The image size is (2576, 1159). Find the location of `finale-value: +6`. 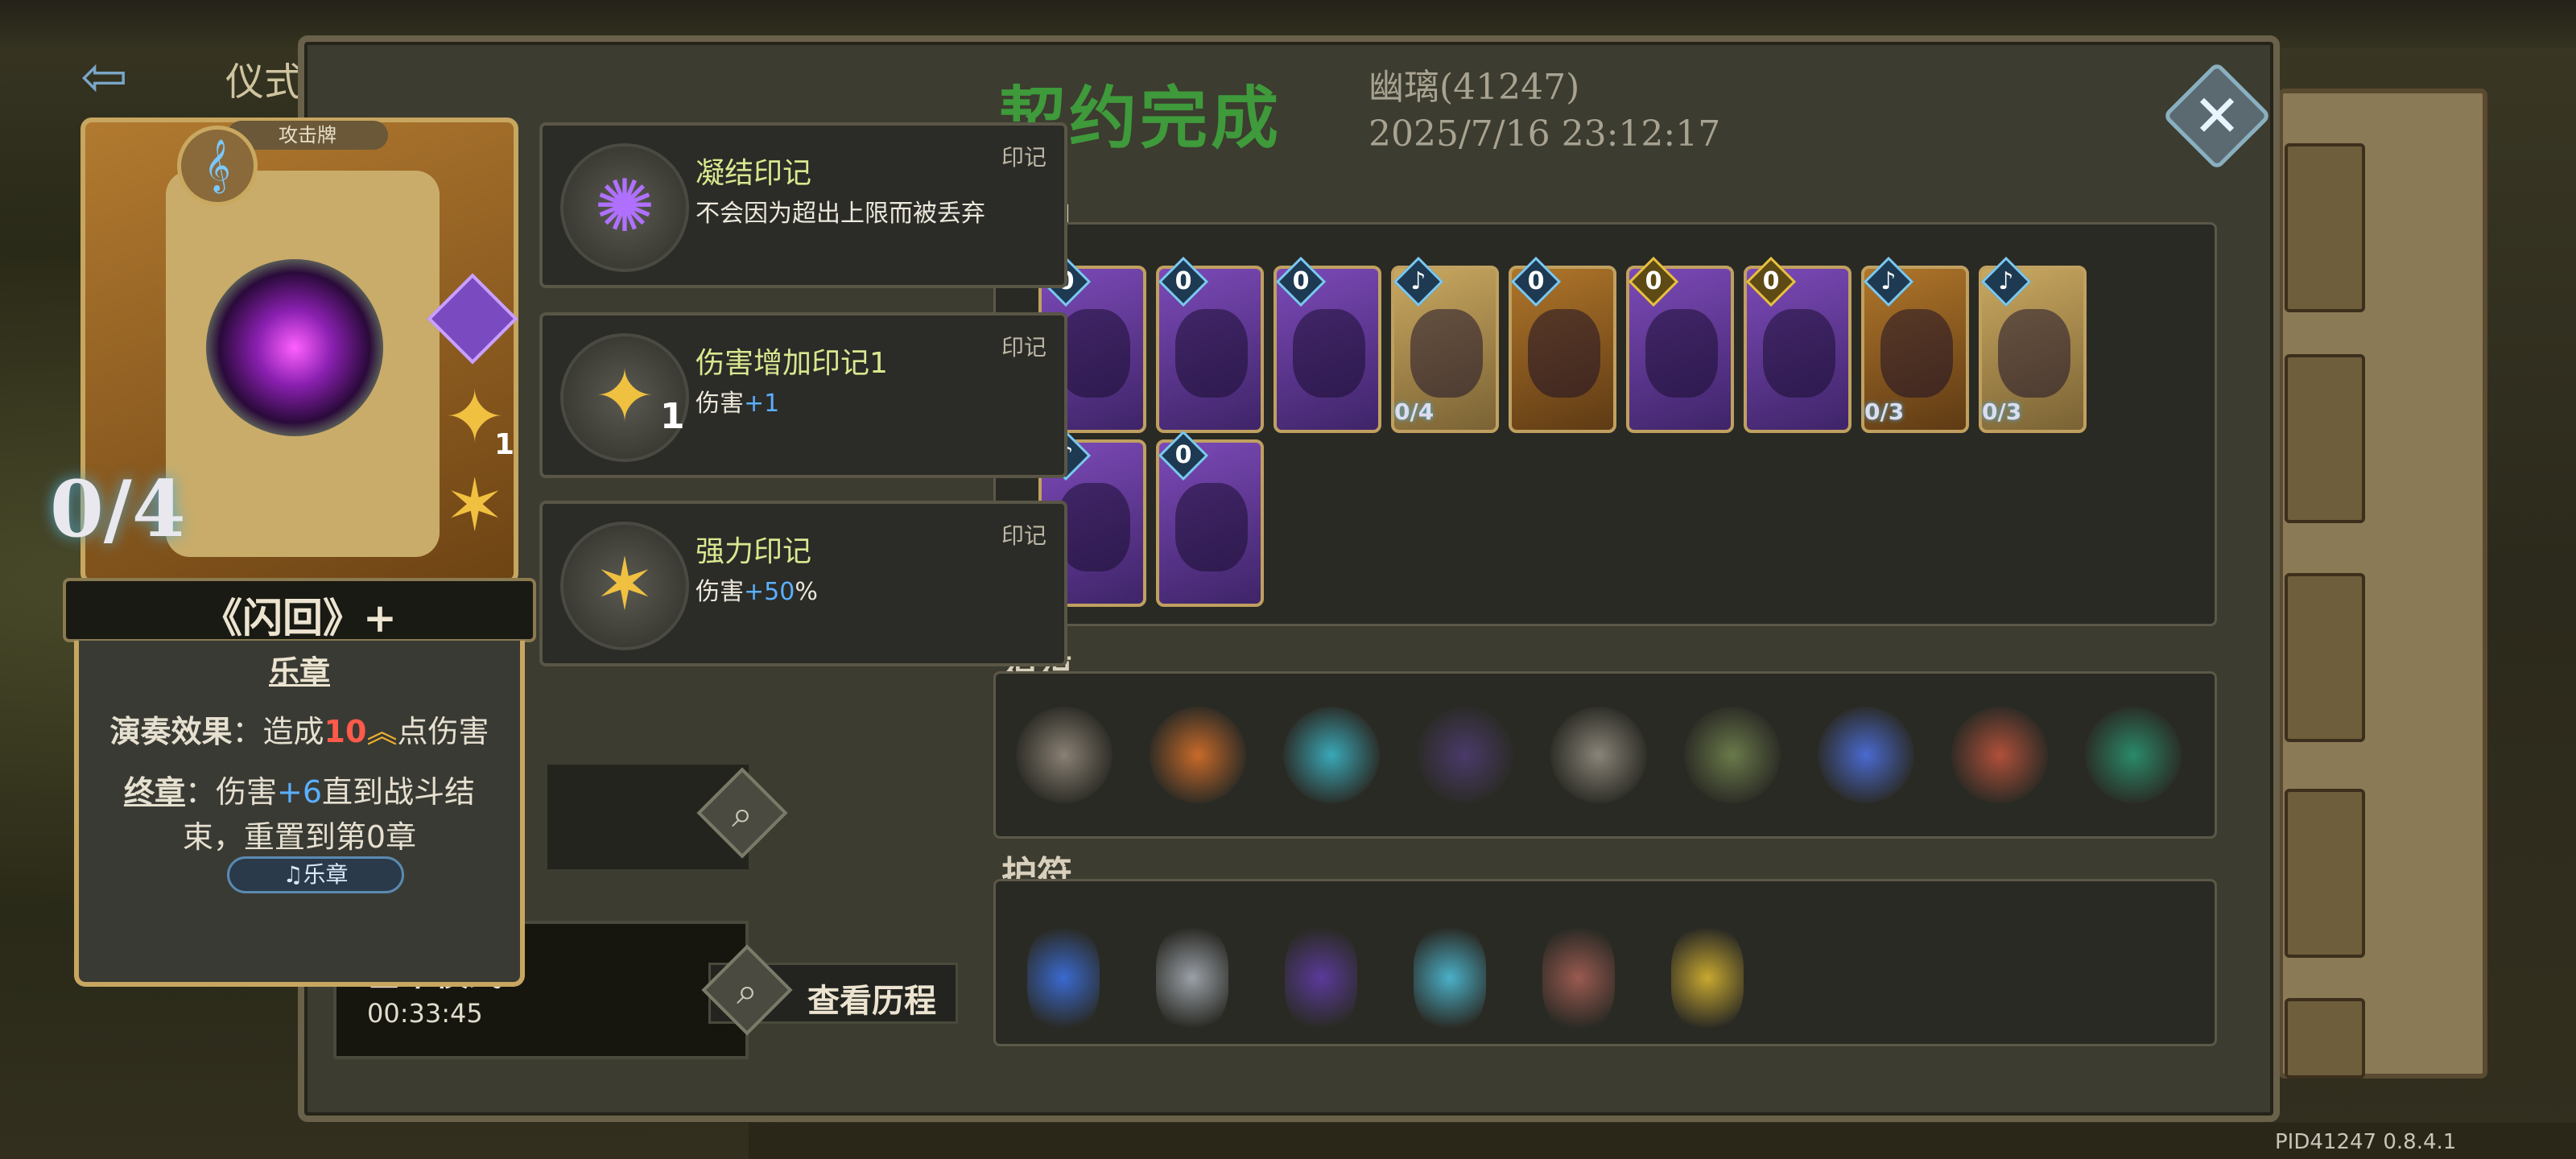

finale-value: +6 is located at coordinates (299, 792).